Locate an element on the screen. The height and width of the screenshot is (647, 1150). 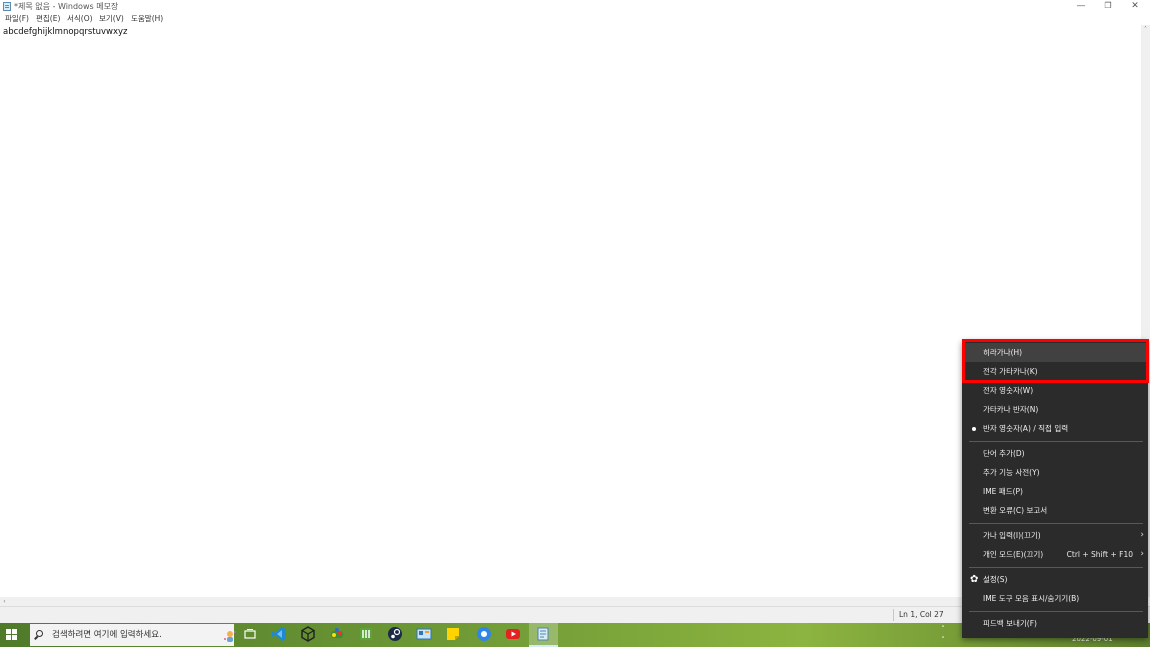
scroll-left-icon: ‹ is located at coordinates (4, 601).